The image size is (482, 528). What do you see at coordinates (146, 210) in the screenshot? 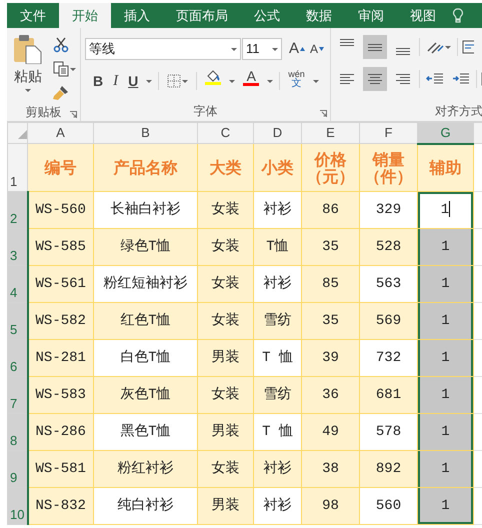
I see `table-cell: 长袖白衬衫` at bounding box center [146, 210].